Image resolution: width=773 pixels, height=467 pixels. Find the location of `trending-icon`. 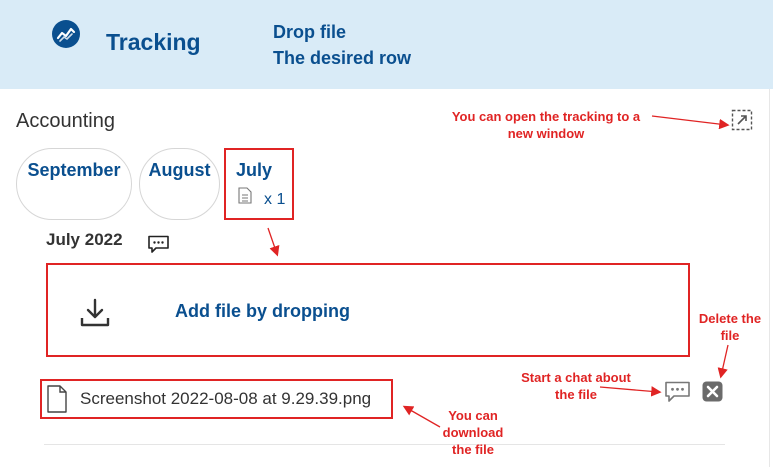

trending-icon is located at coordinates (66, 34).